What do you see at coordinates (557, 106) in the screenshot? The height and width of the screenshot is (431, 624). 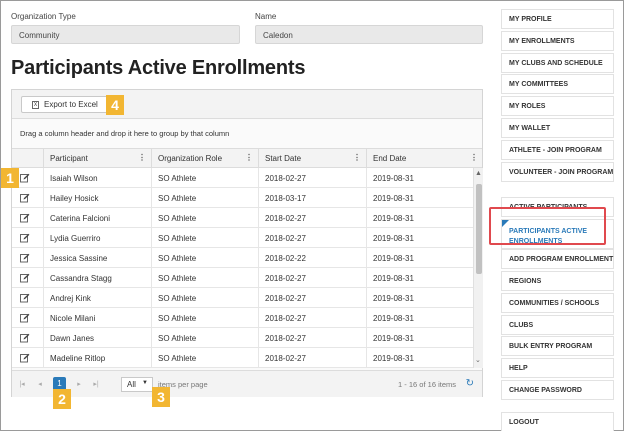 I see `sidebar-item-my-roles: MY ROLES` at bounding box center [557, 106].